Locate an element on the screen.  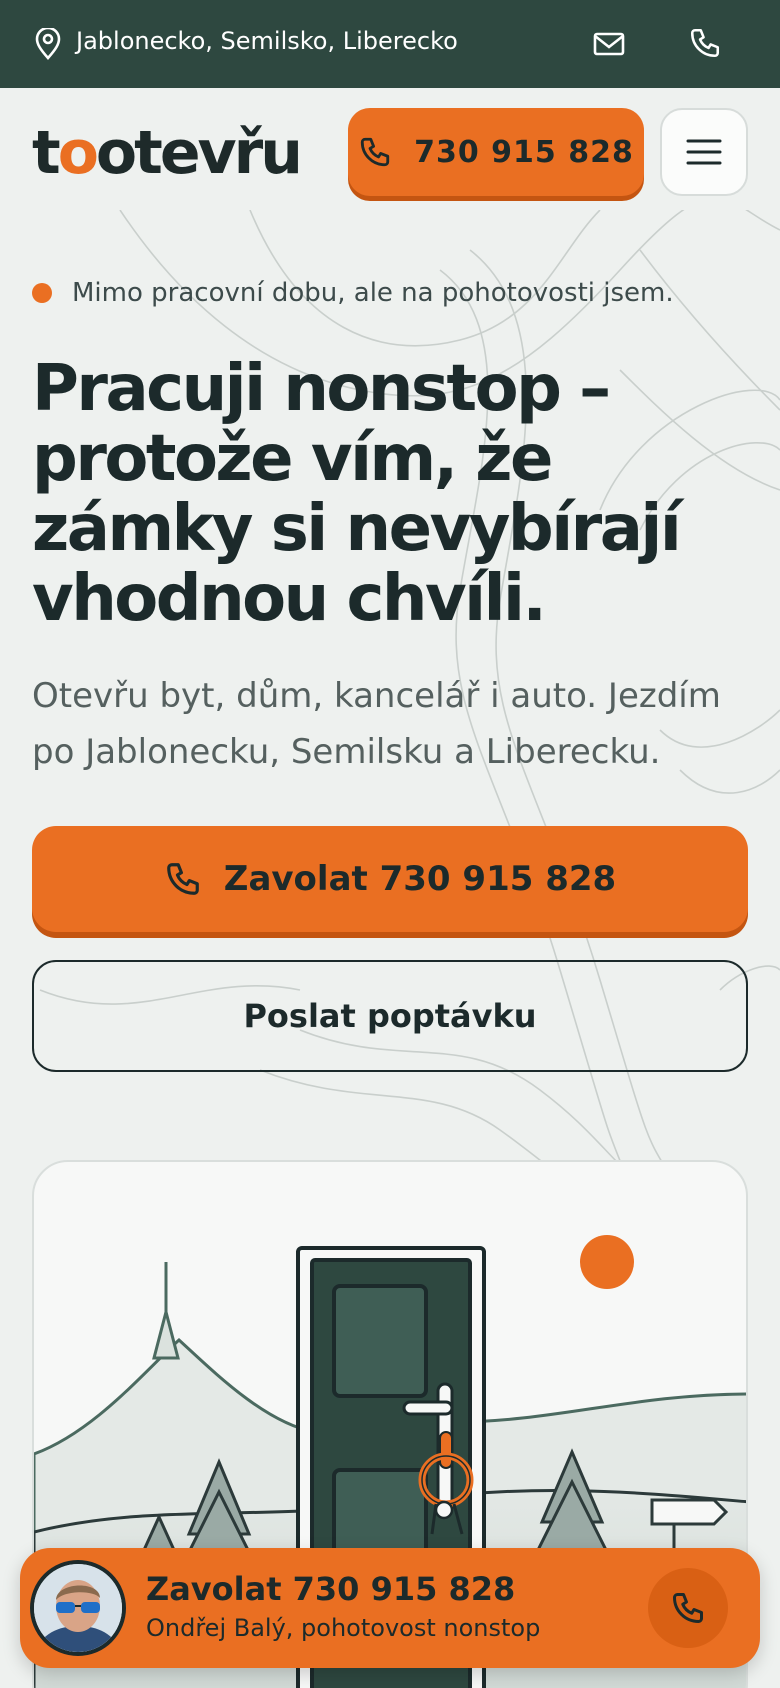
sticky-call-subtitle: Ondřej Balý, pohotovost nonstop is located at coordinates (343, 1628).